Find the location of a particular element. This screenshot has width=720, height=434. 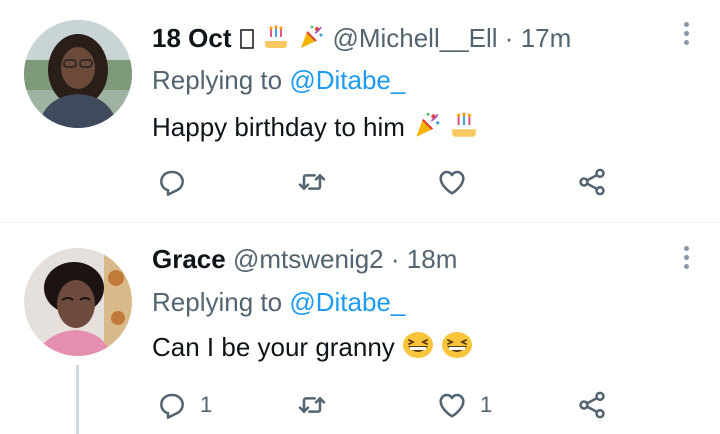

user-handle: @mtswenig2 is located at coordinates (308, 259).